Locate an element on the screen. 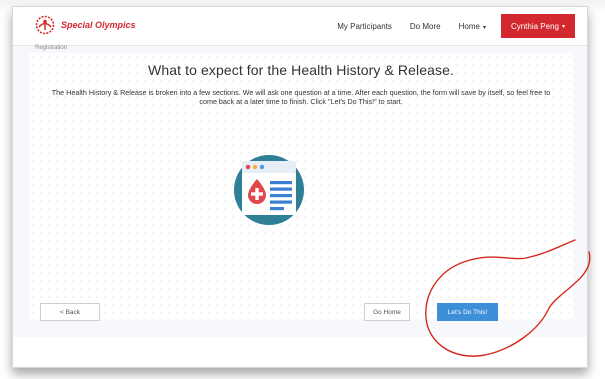 The width and height of the screenshot is (605, 379). nav-do-more: Do More is located at coordinates (425, 26).